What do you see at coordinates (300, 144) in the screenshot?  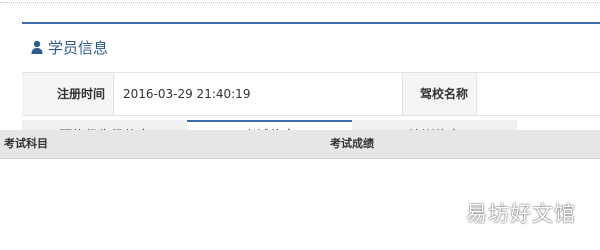 I see `exam-table-header: 考试科目 考试成绩` at bounding box center [300, 144].